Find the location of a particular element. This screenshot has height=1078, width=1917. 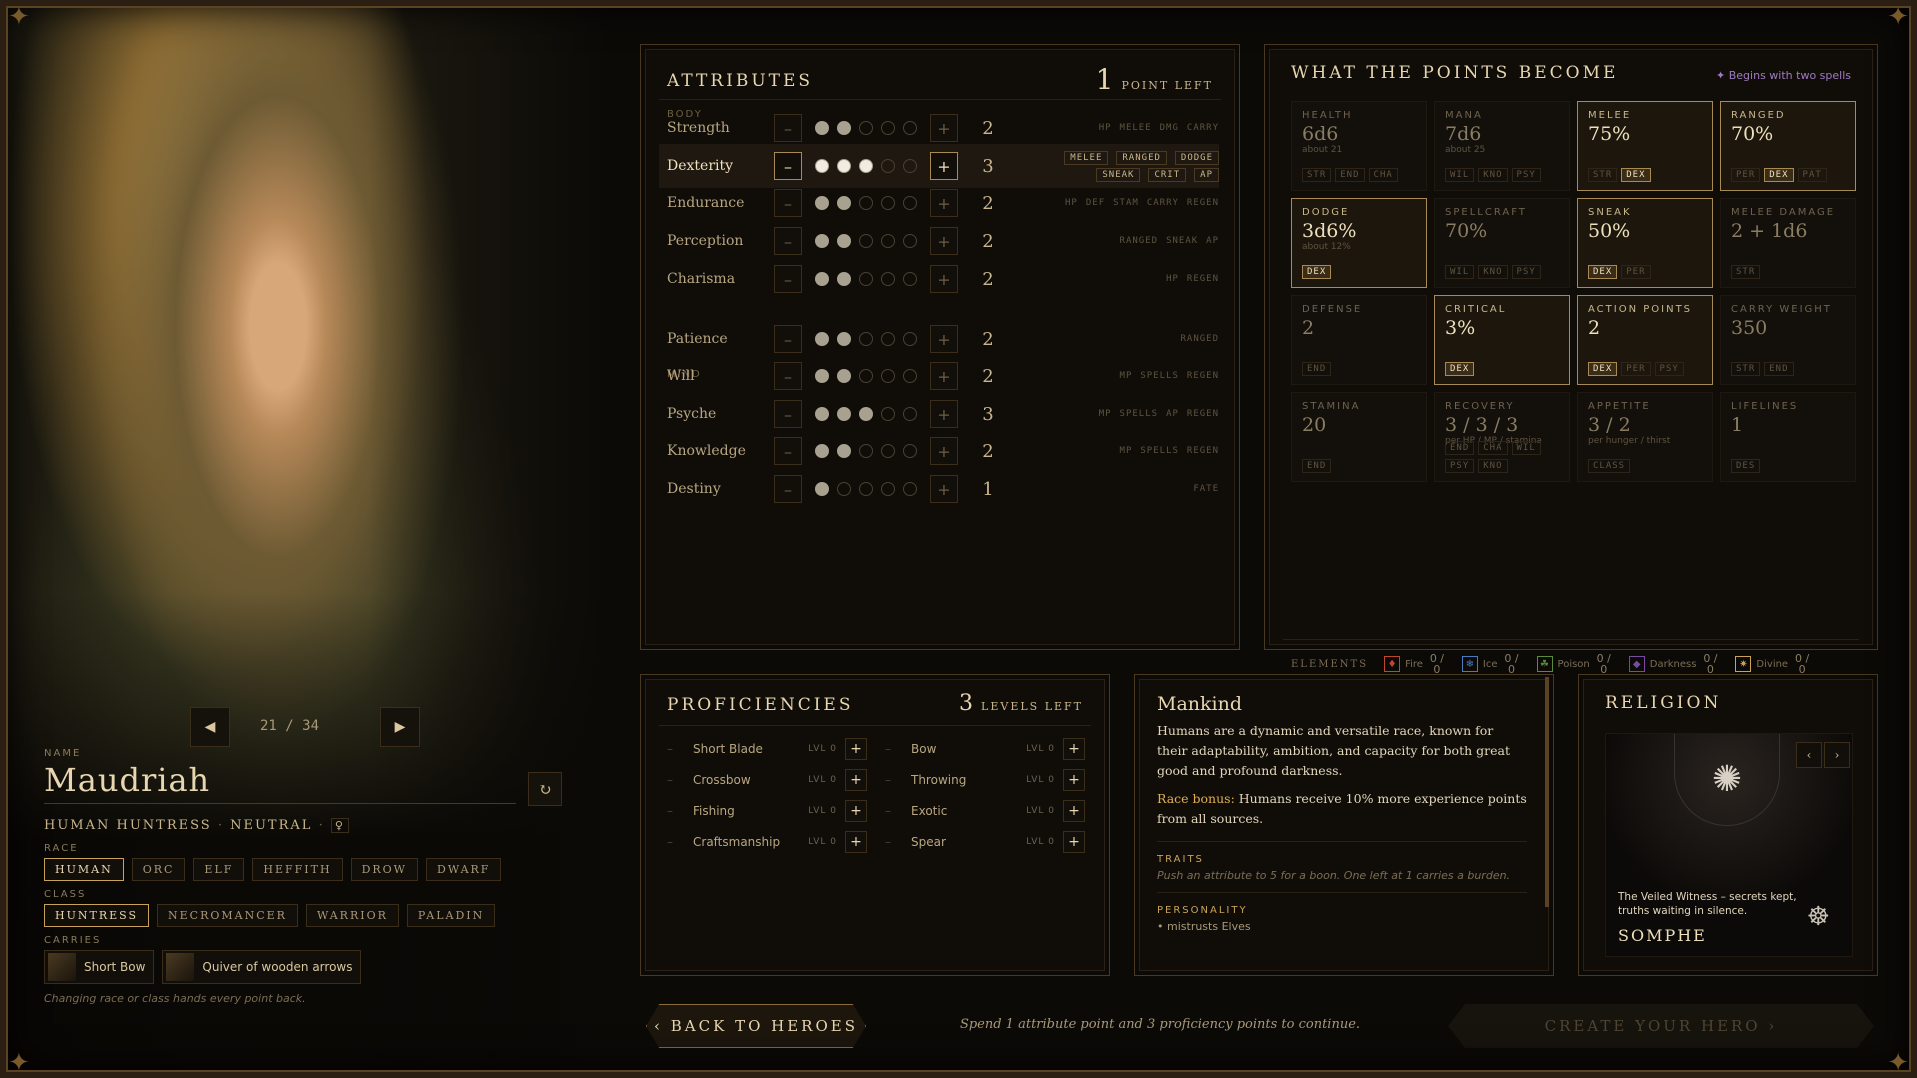

stat-value: 75% is located at coordinates (1609, 134).